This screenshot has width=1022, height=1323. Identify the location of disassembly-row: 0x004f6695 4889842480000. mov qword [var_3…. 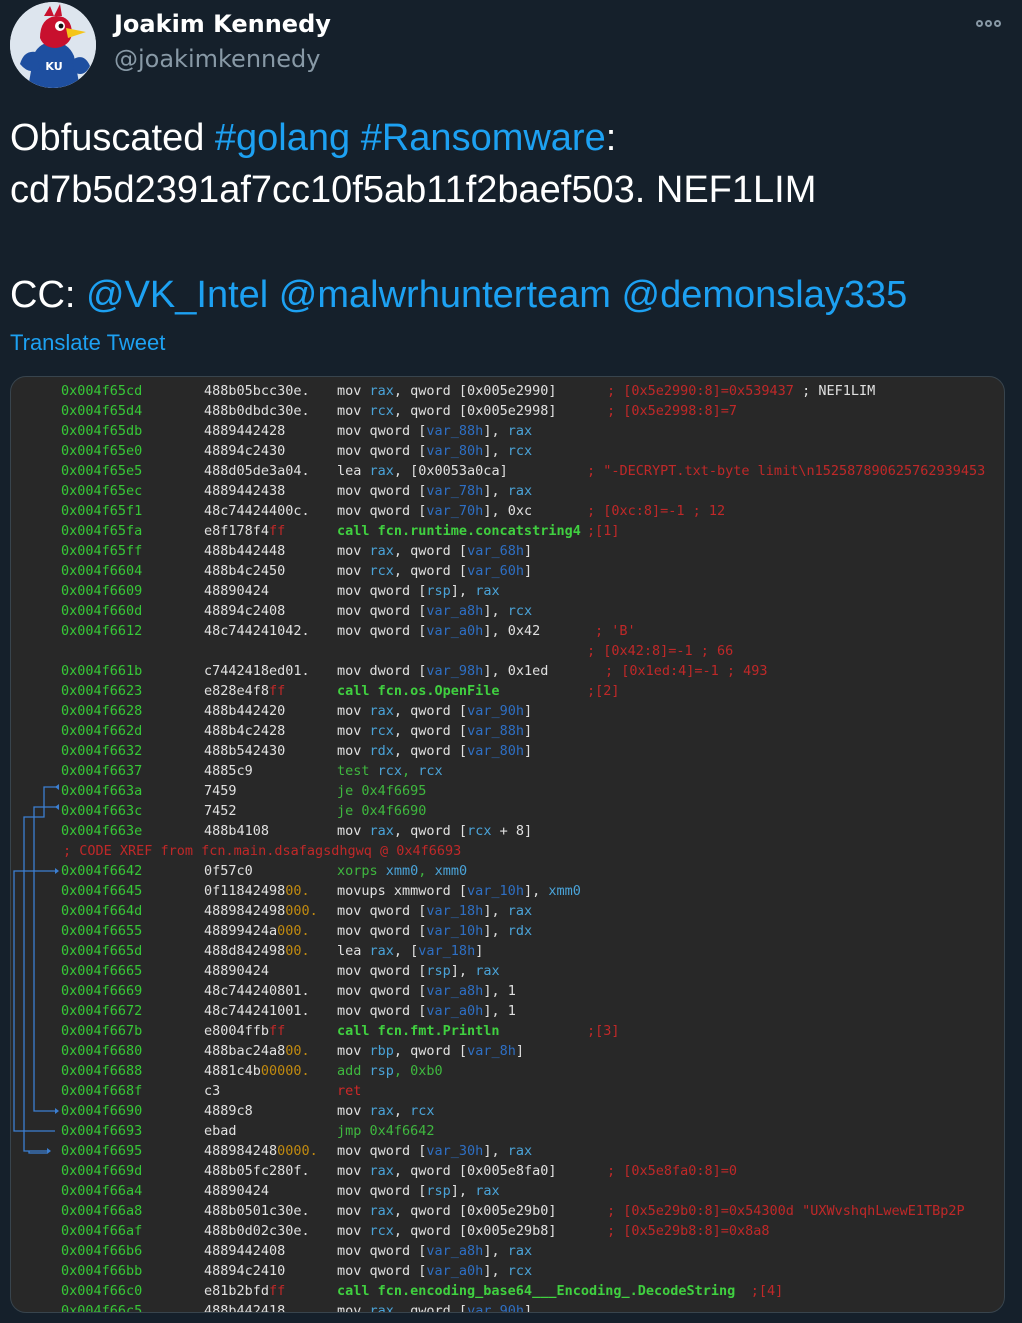
(507, 1151).